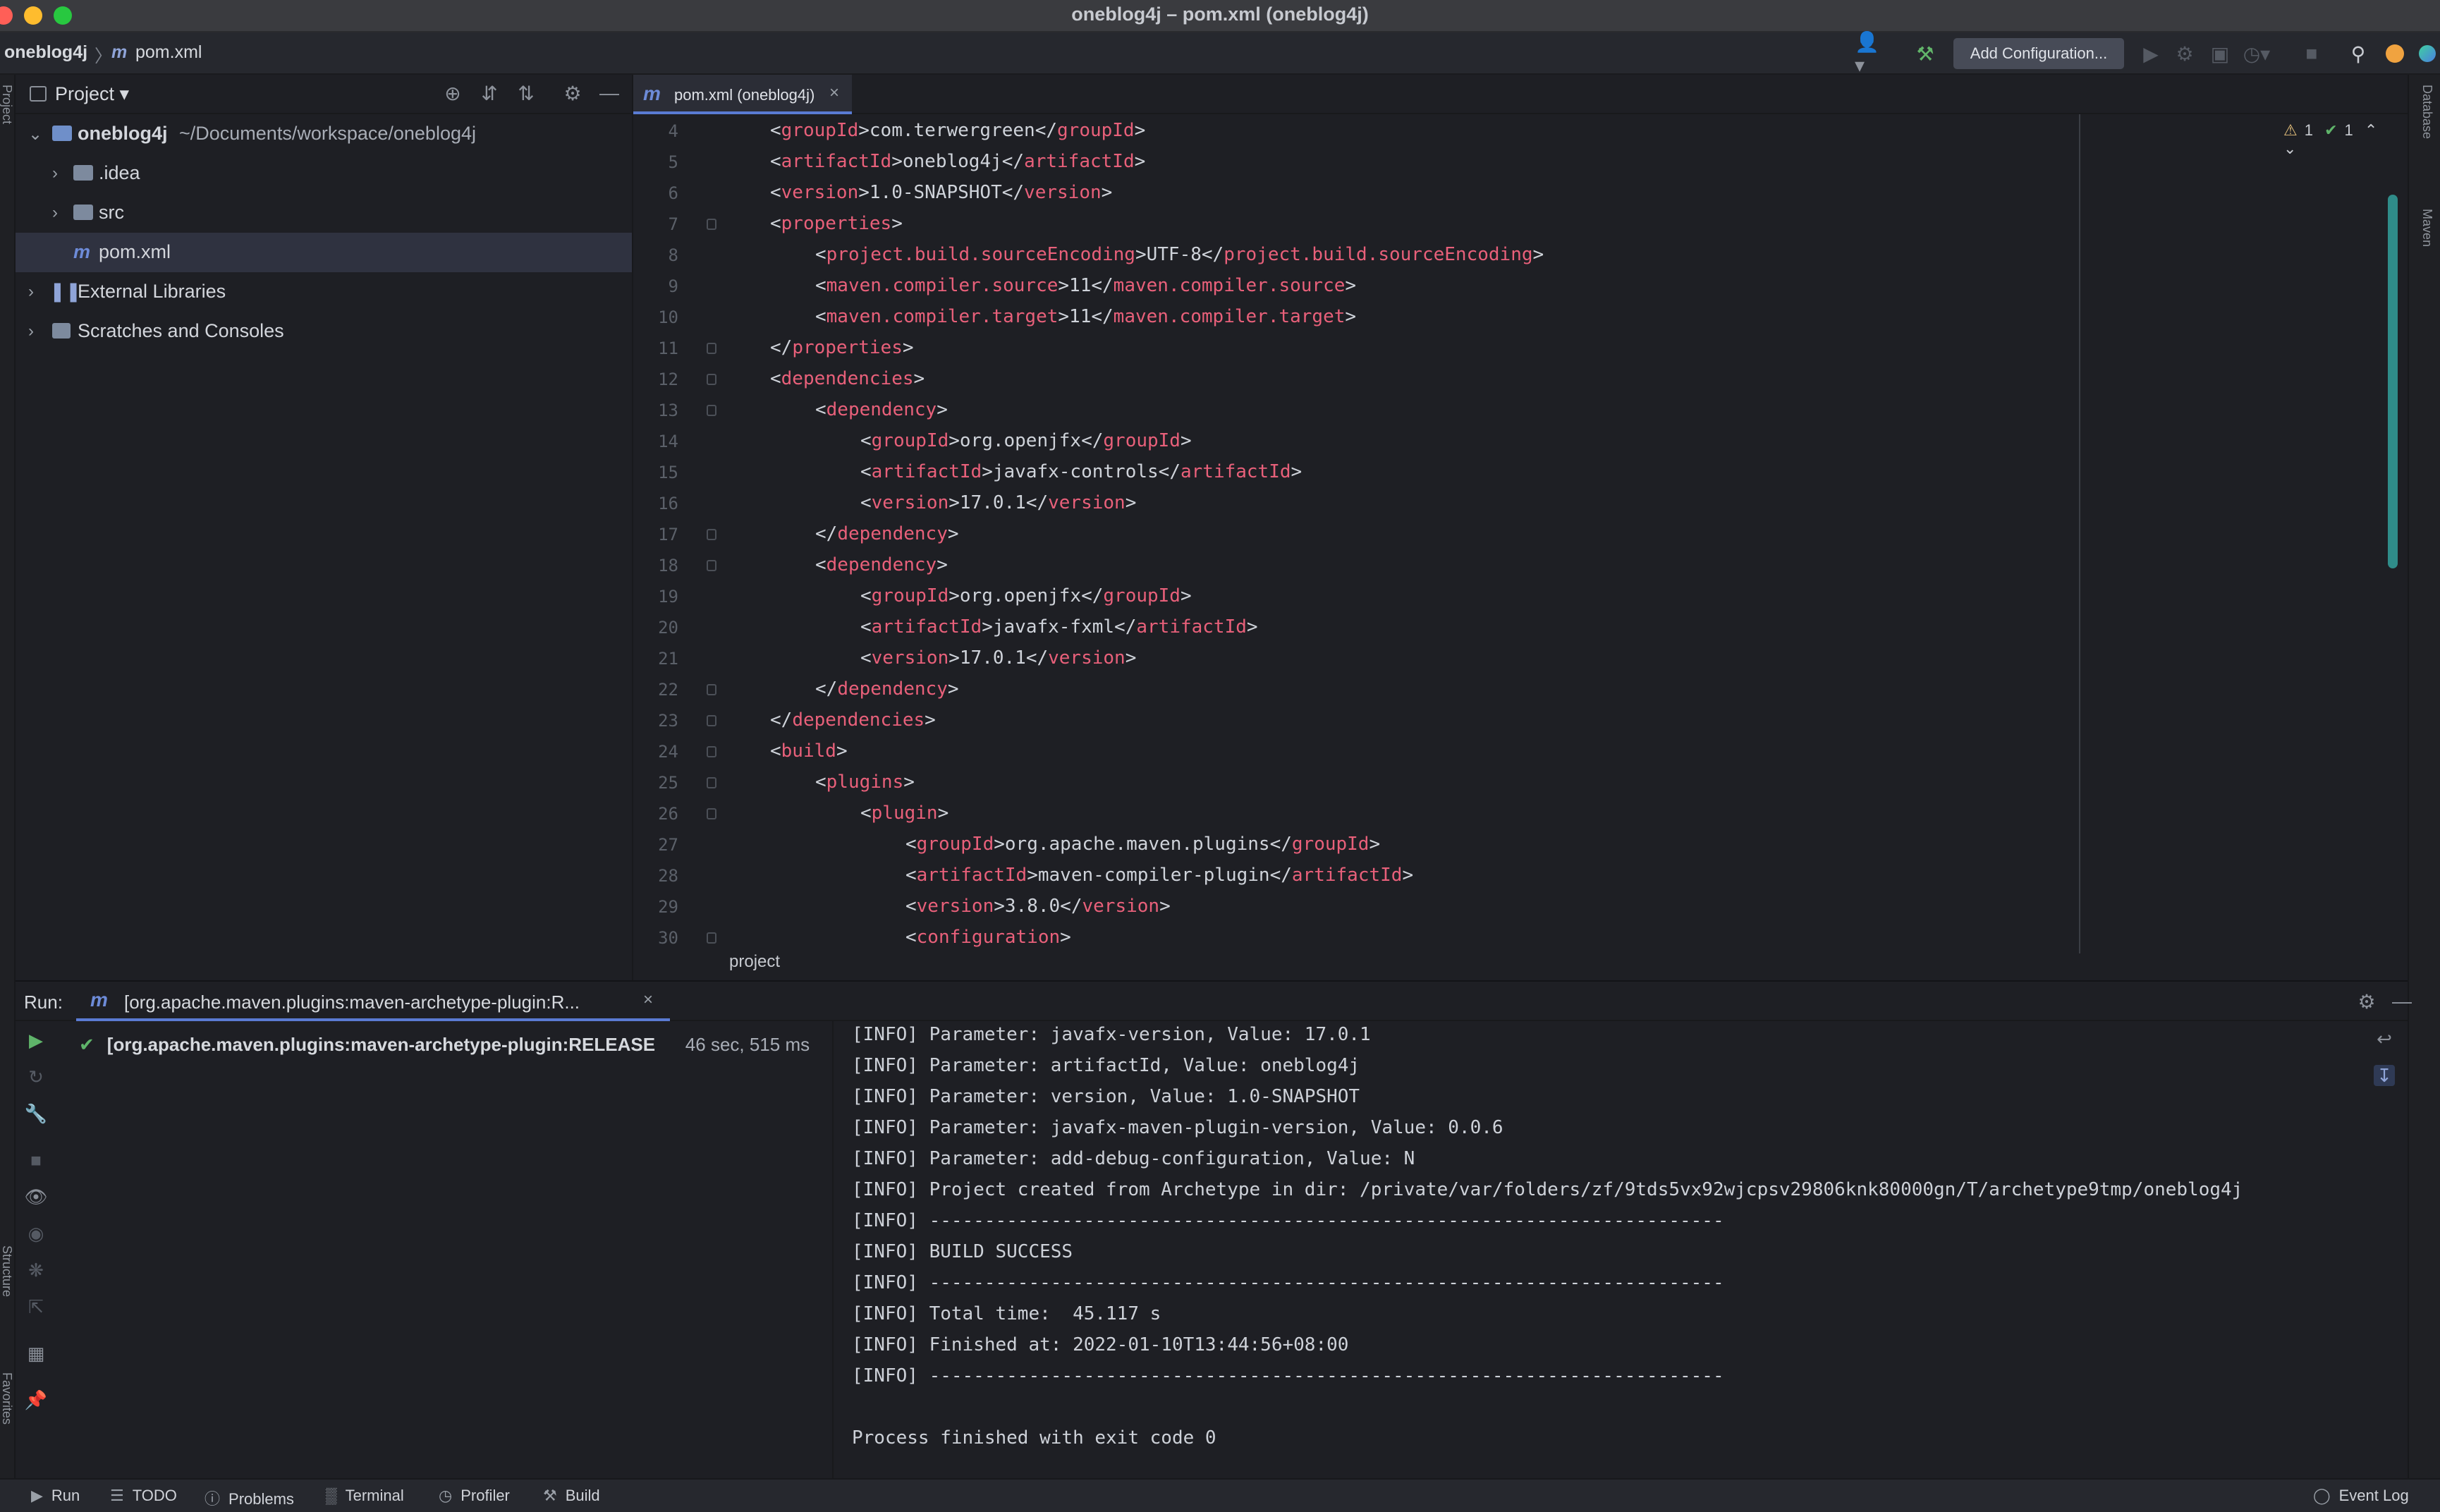 Image resolution: width=2440 pixels, height=1512 pixels. What do you see at coordinates (168, 52) in the screenshot?
I see `breadcrumb-file: pom.xml` at bounding box center [168, 52].